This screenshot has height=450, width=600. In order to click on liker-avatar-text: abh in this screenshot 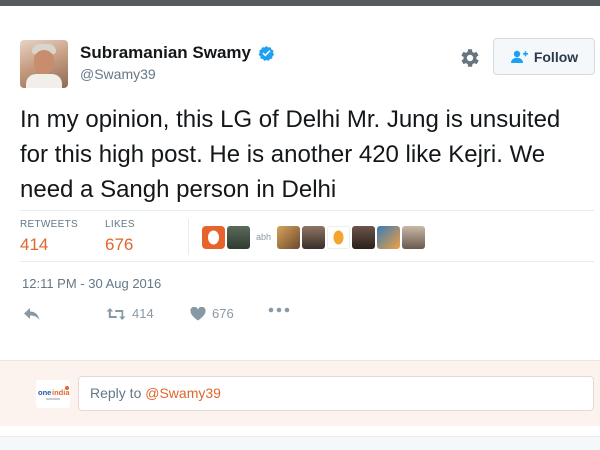, I will do `click(263, 237)`.